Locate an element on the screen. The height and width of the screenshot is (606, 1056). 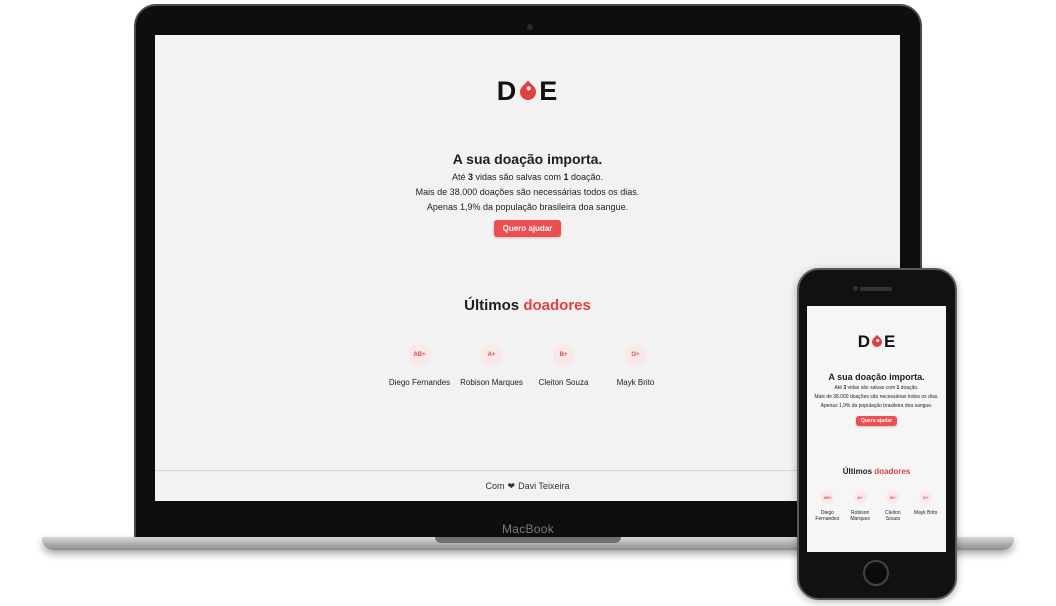
footer: Com ❤ Davi Teixeira is located at coordinates (527, 485).